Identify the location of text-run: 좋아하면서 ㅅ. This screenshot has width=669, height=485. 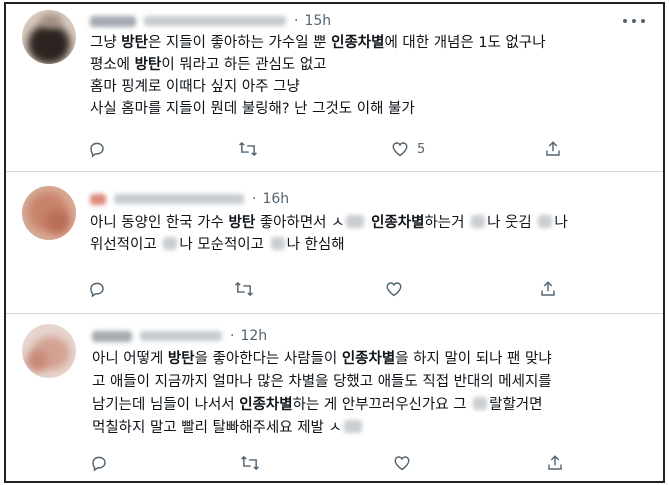
(300, 223).